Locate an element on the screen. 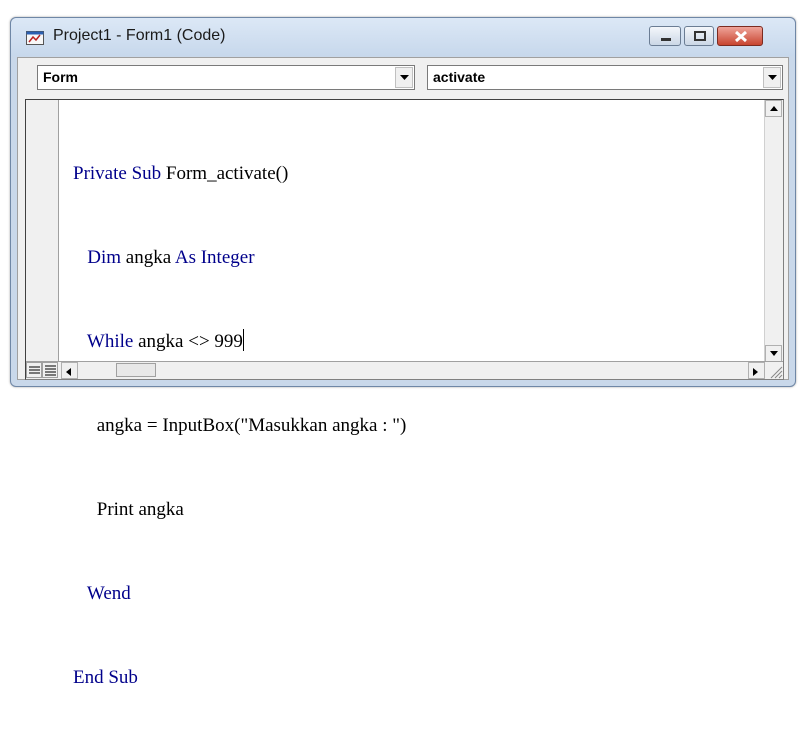 The image size is (802, 748). scroll-down-button is located at coordinates (773, 353).